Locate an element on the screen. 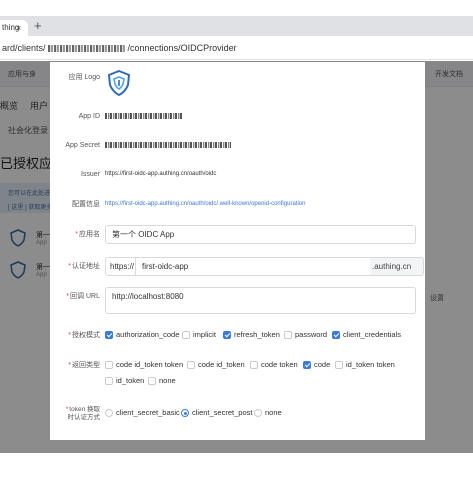 The height and width of the screenshot is (477, 473). issuer-label: Issuer is located at coordinates (90, 174).